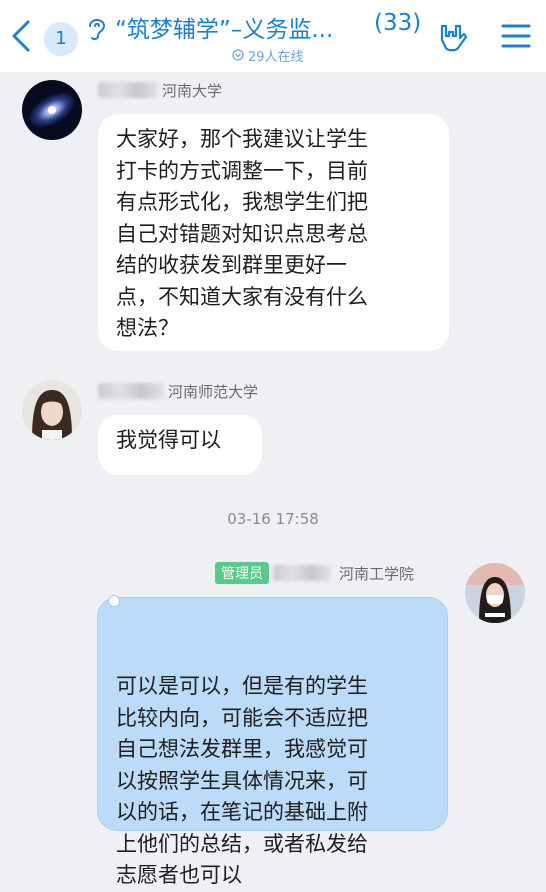  I want to click on avatar-girl, so click(52, 410).